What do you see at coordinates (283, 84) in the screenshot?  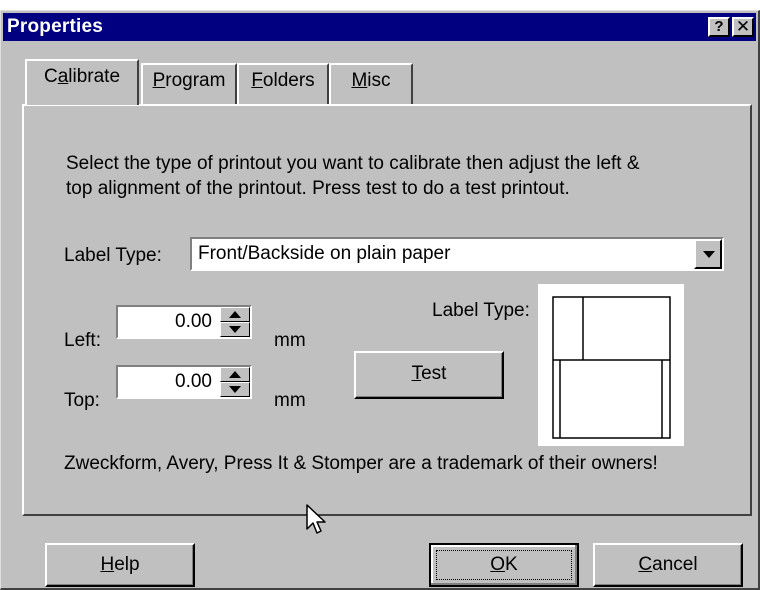 I see `tab-folders: Folders` at bounding box center [283, 84].